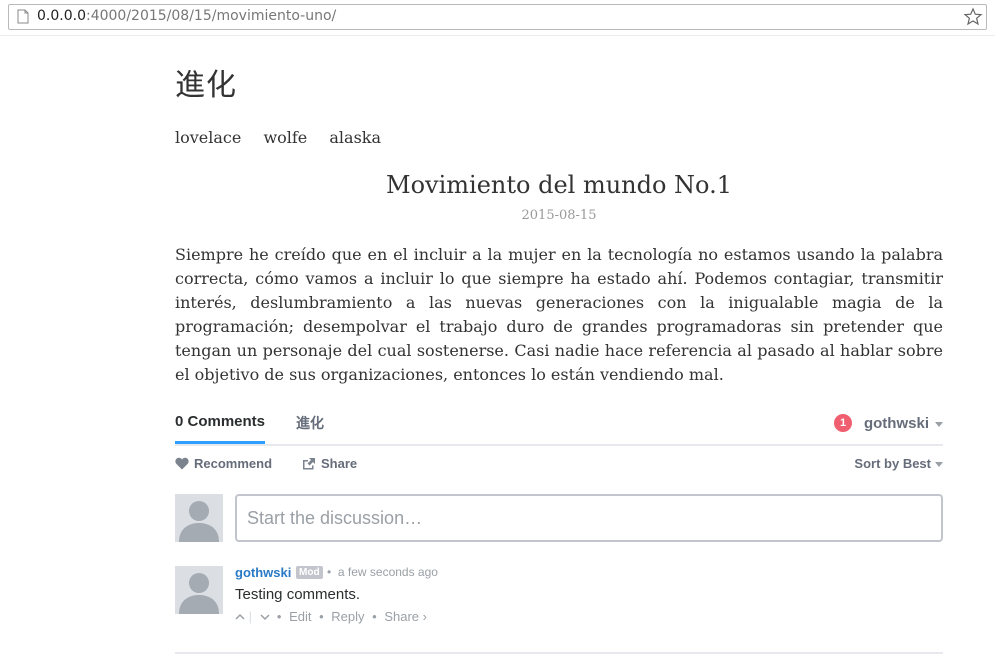 The width and height of the screenshot is (995, 668). What do you see at coordinates (973, 17) in the screenshot?
I see `bookmark-star-icon` at bounding box center [973, 17].